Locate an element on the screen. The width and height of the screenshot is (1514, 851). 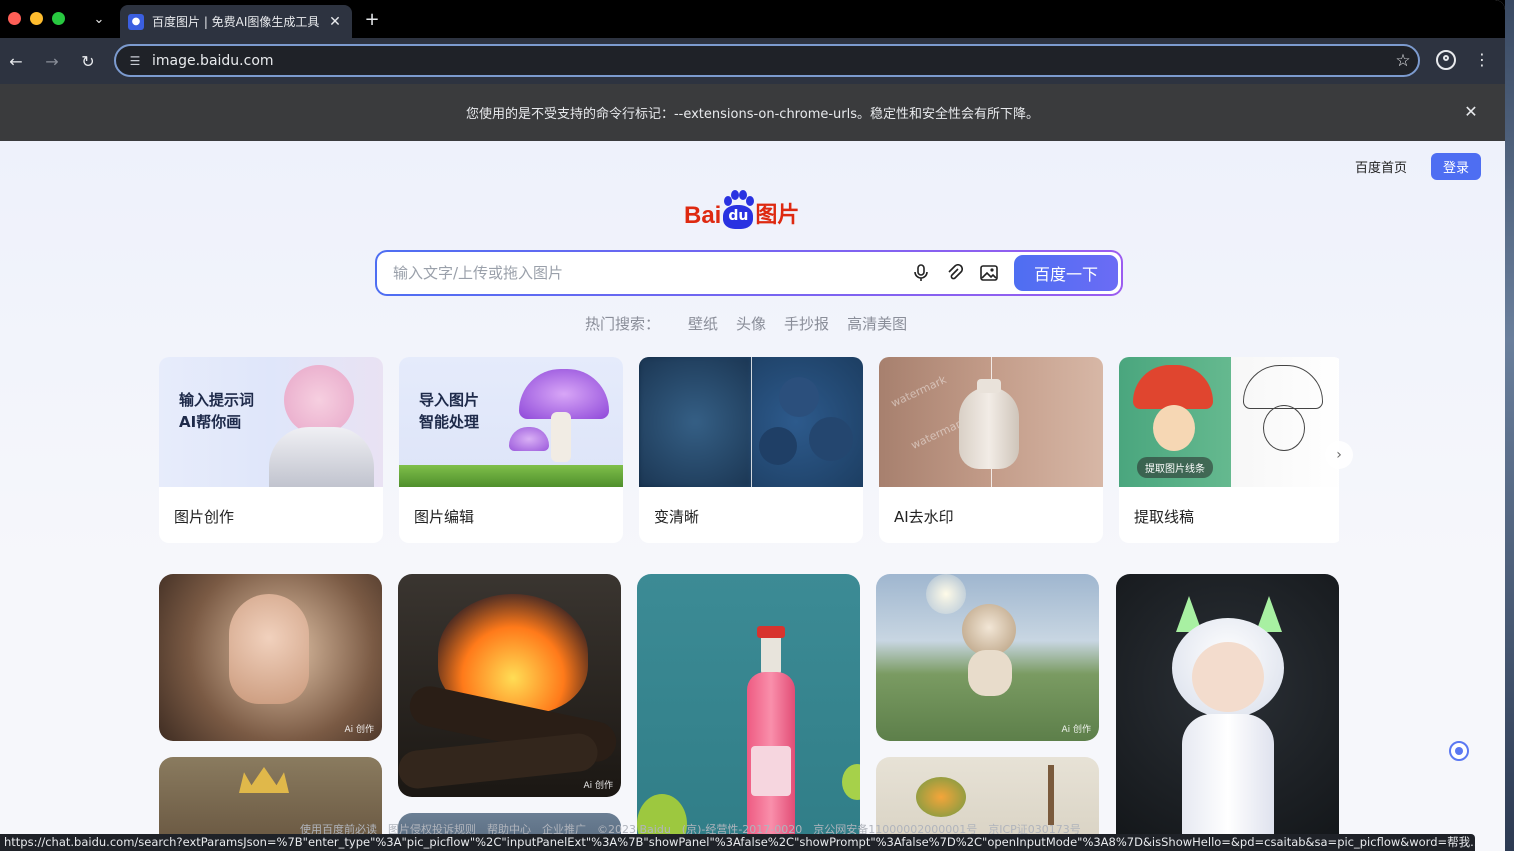
feature-image: watermark watermark is located at coordinates (991, 422).